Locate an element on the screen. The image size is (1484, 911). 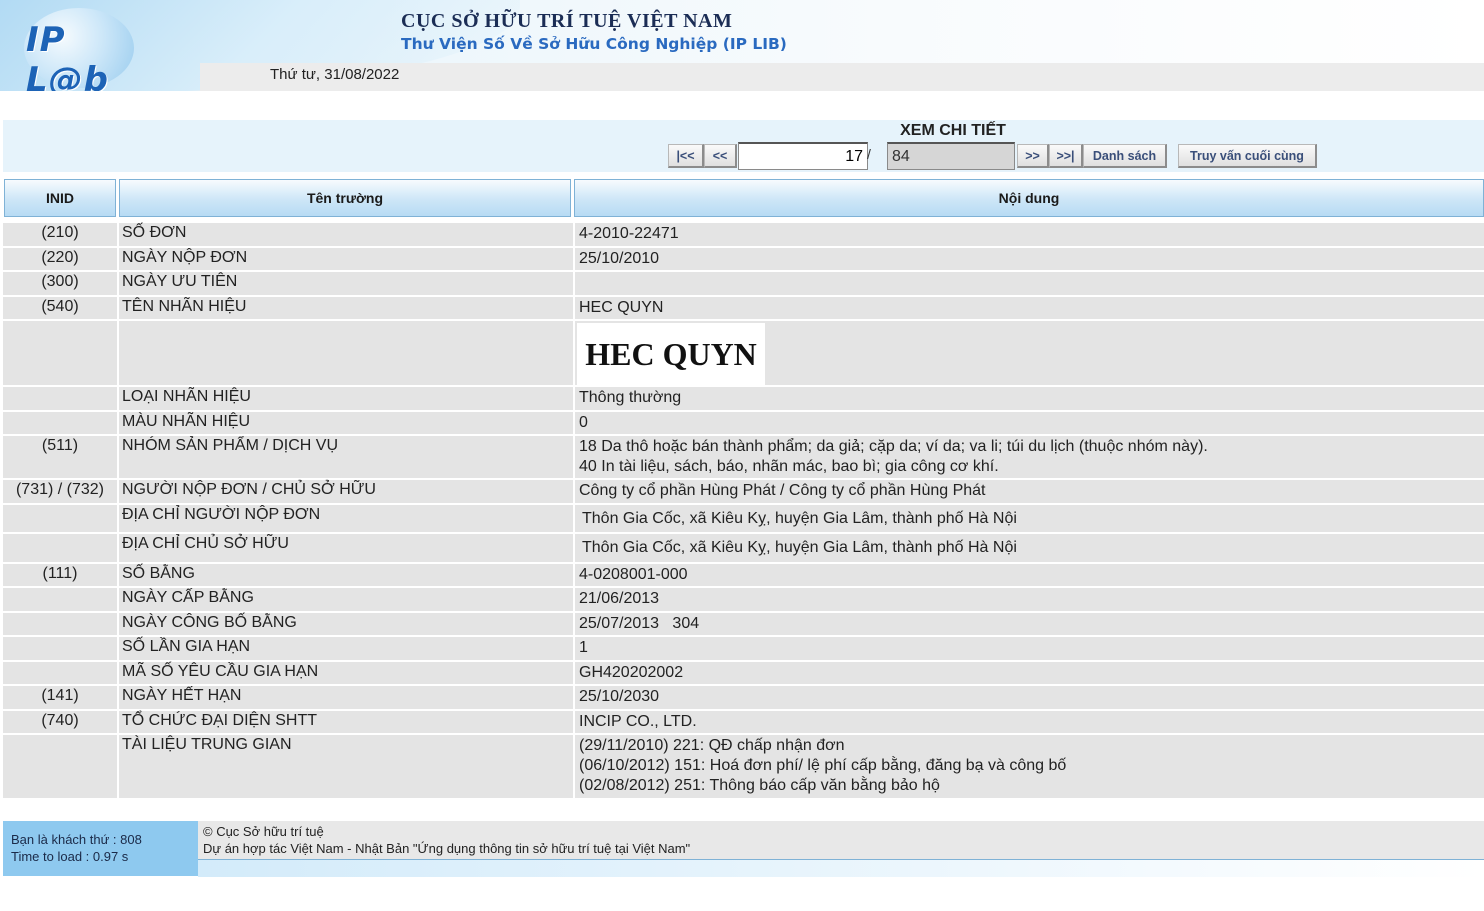
field-name-cell: TÀI LIỆU TRUNG GIAN is located at coordinates (345, 766).